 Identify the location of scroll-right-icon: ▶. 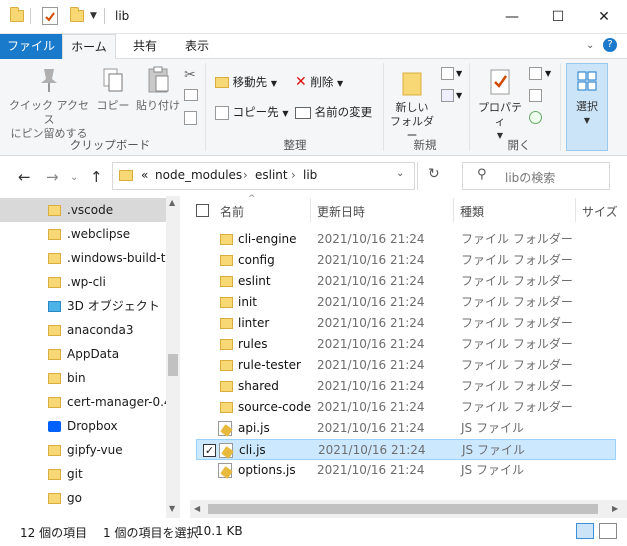
(615, 508).